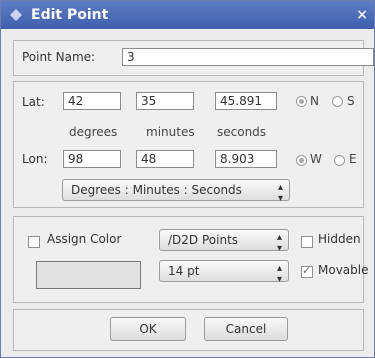  Describe the element at coordinates (187, 15) in the screenshot. I see `title-bar: Edit Point ×` at that location.